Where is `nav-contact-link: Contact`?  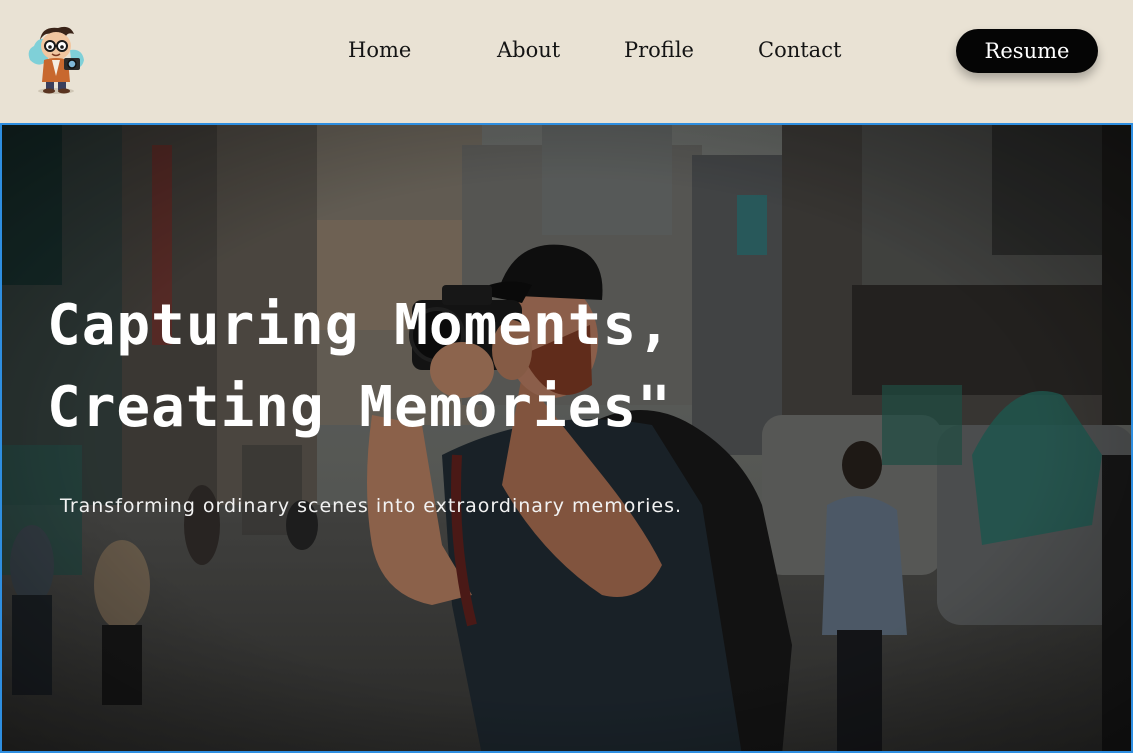
nav-contact-link: Contact is located at coordinates (799, 50).